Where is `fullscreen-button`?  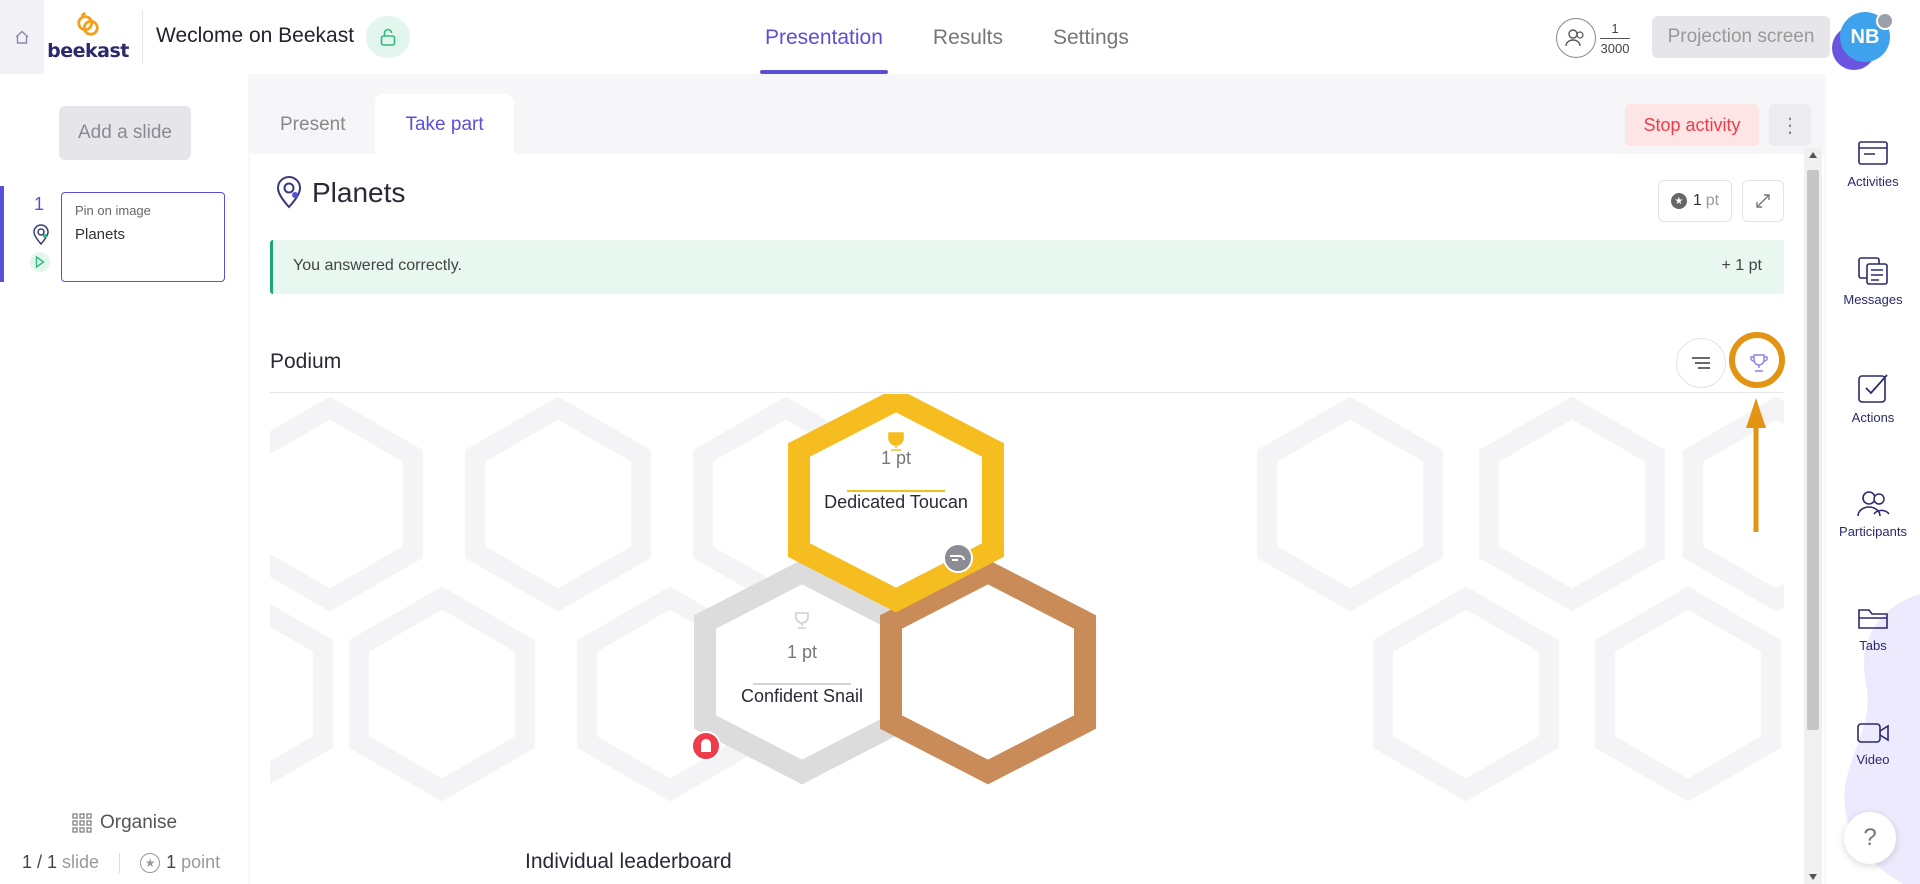
fullscreen-button is located at coordinates (1763, 201).